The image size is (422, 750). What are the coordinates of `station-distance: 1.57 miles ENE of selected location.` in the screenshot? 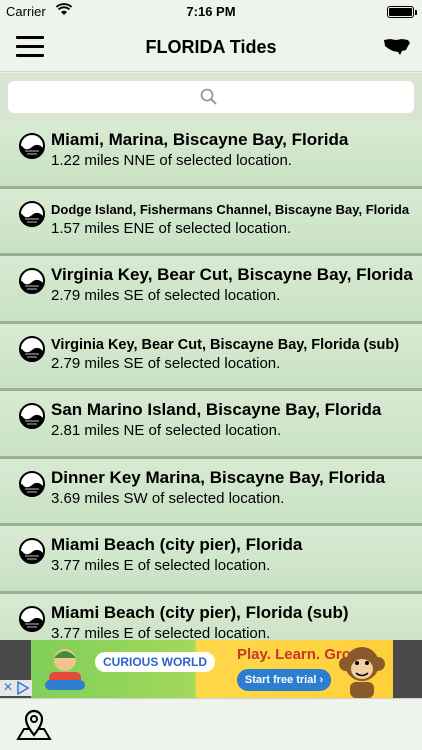 It's located at (171, 228).